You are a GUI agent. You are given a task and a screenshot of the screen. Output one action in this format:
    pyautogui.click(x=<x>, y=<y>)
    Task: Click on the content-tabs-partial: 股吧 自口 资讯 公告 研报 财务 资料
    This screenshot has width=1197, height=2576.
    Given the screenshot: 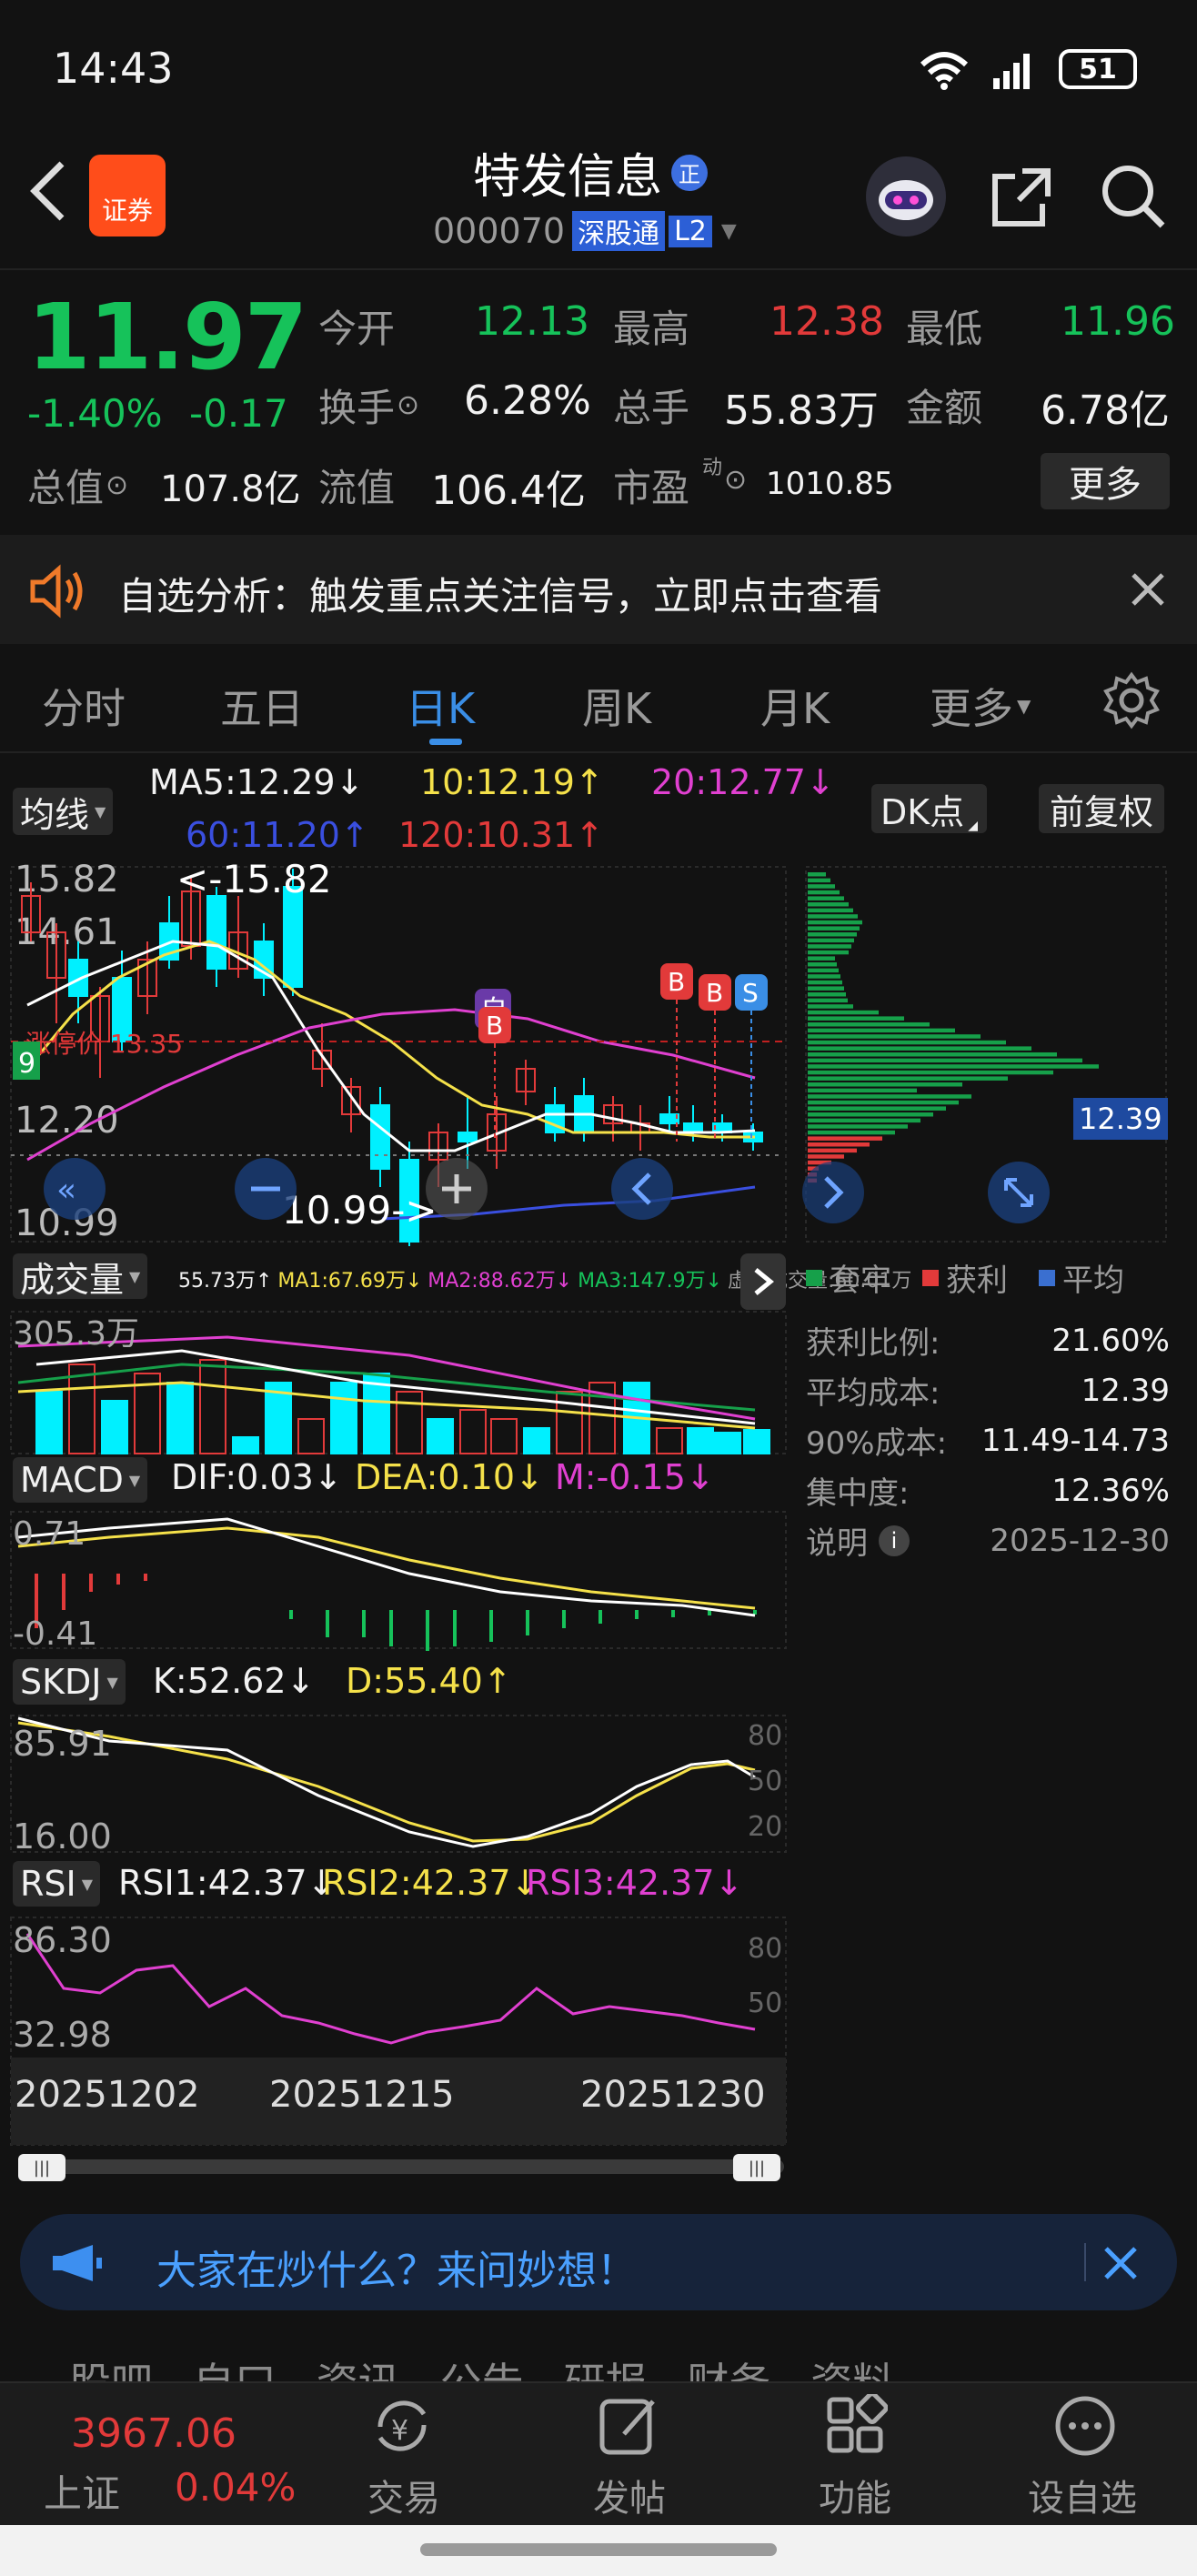 What is the action you would take?
    pyautogui.click(x=481, y=2368)
    